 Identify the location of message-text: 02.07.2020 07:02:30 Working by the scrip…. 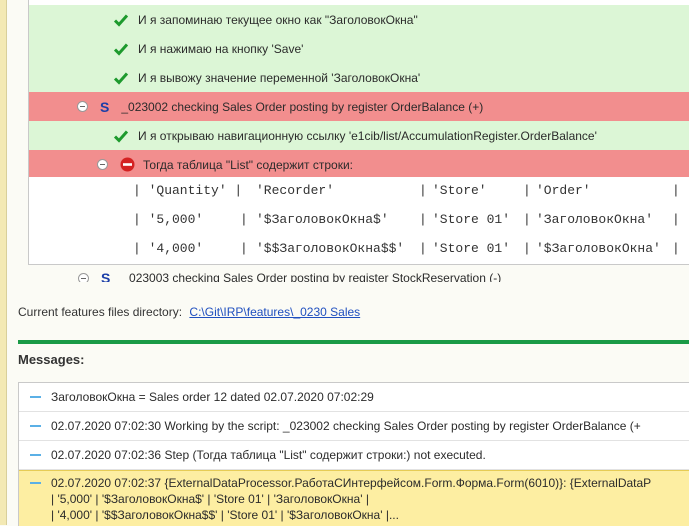
(346, 426).